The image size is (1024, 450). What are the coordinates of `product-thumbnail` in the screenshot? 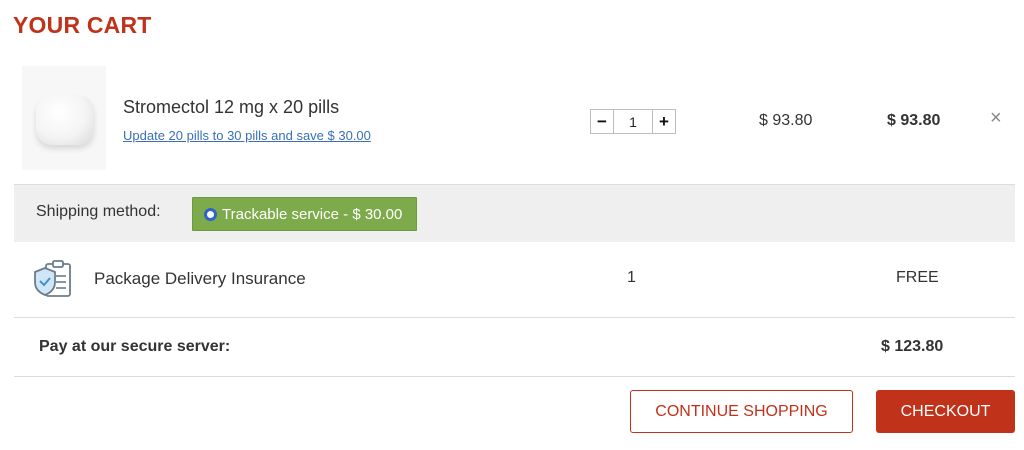 It's located at (64, 118).